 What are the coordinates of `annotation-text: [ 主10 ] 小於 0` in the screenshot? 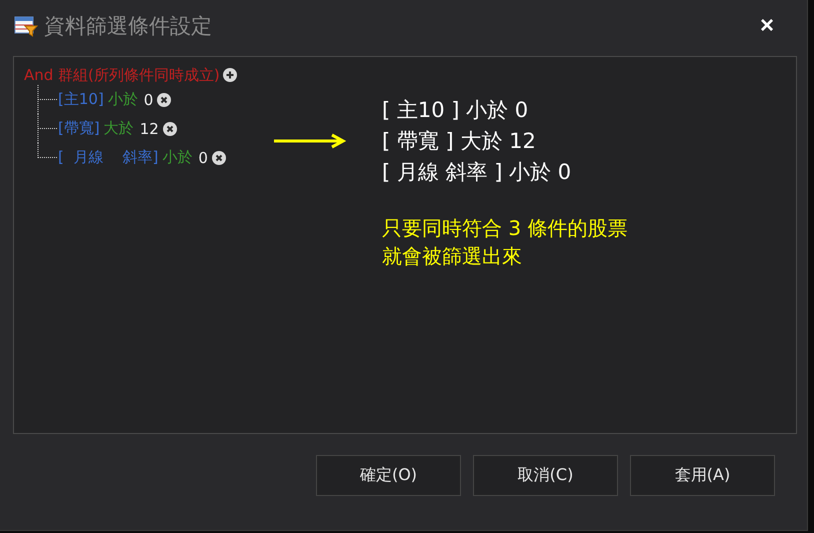 It's located at (456, 110).